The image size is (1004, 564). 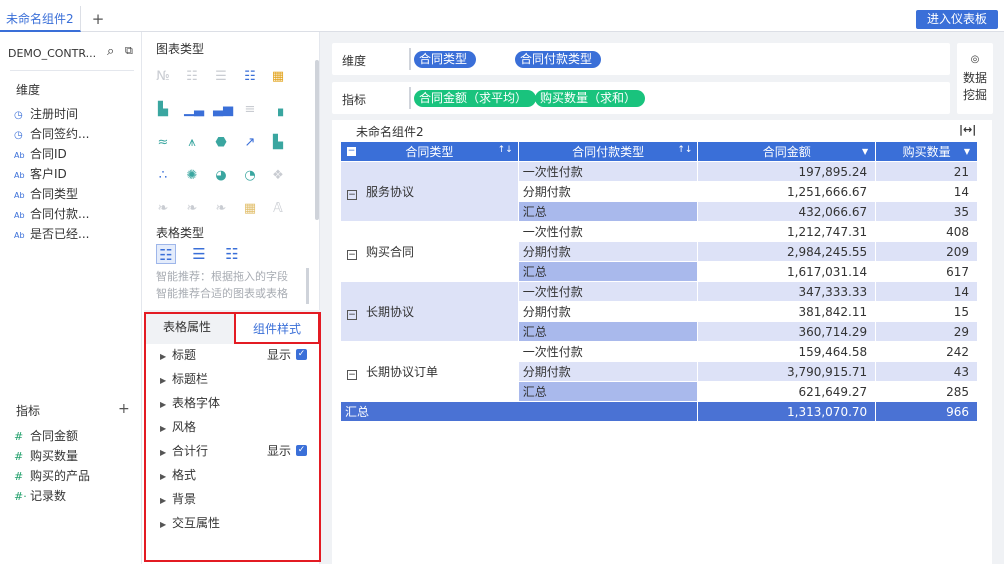 I want to click on dimension-pill: 合同类型, so click(x=445, y=59).